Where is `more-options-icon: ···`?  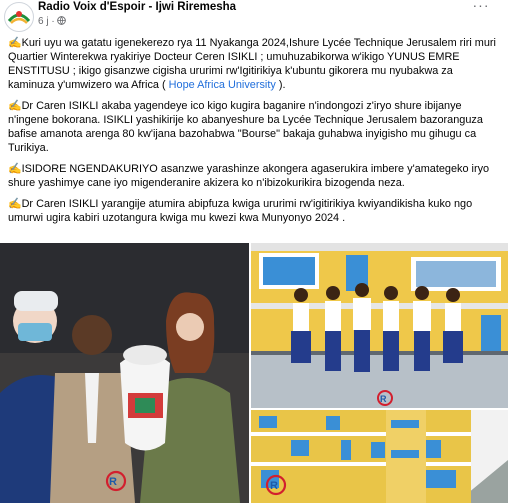 more-options-icon: ··· is located at coordinates (481, 7).